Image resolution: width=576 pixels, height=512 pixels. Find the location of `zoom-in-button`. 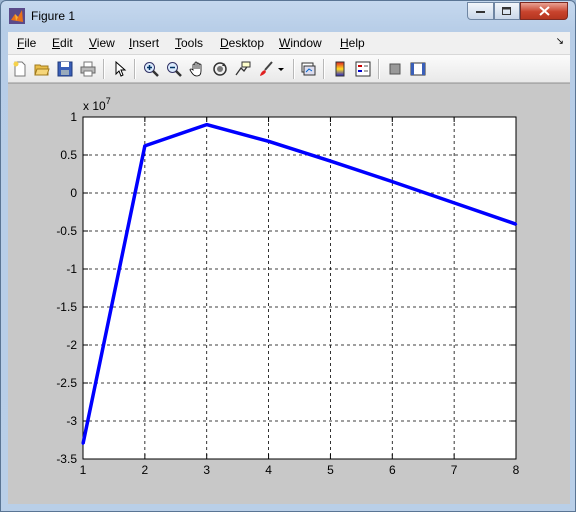

zoom-in-button is located at coordinates (151, 69).